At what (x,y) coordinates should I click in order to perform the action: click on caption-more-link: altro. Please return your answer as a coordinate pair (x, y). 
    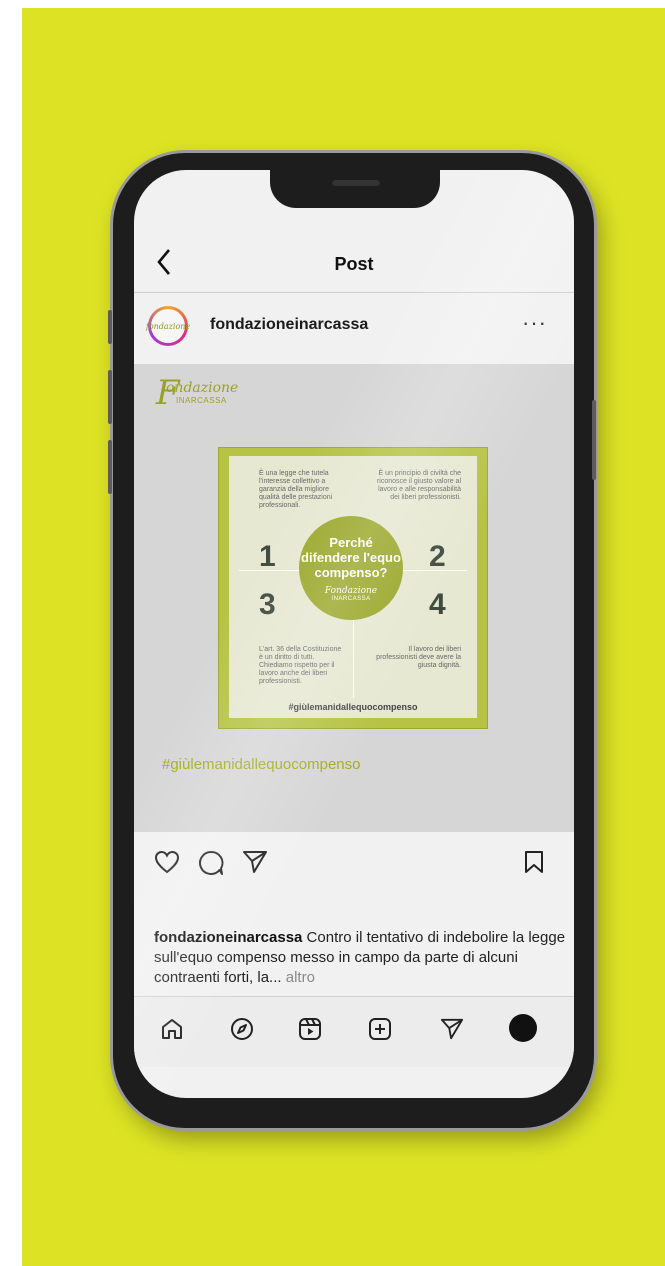
    Looking at the image, I should click on (298, 977).